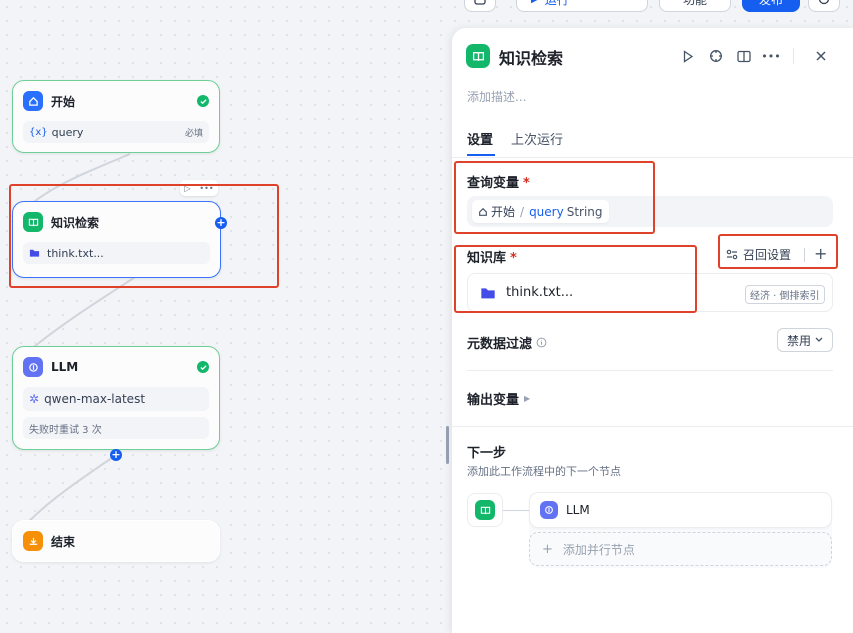  Describe the element at coordinates (598, 549) in the screenshot. I see `add-parallel-node-label: 添加并行节点` at that location.